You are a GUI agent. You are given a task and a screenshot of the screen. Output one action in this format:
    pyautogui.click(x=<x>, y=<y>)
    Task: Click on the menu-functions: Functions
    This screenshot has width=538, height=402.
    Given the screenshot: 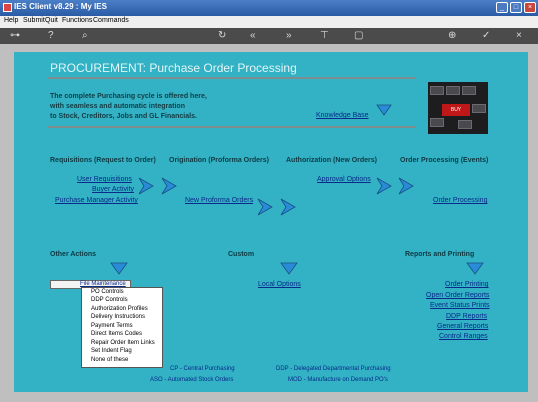 What is the action you would take?
    pyautogui.click(x=77, y=20)
    